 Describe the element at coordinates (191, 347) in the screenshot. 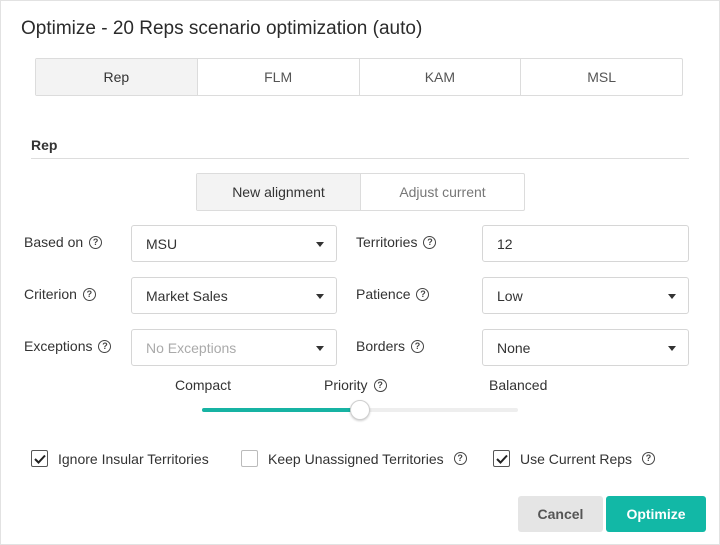

I see `exceptions-placeholder: No Exceptions` at that location.